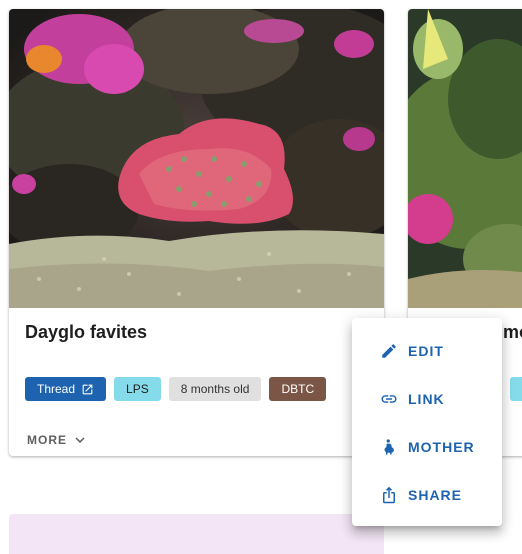 This screenshot has height=554, width=522. Describe the element at coordinates (516, 389) in the screenshot. I see `card-2-chip` at that location.